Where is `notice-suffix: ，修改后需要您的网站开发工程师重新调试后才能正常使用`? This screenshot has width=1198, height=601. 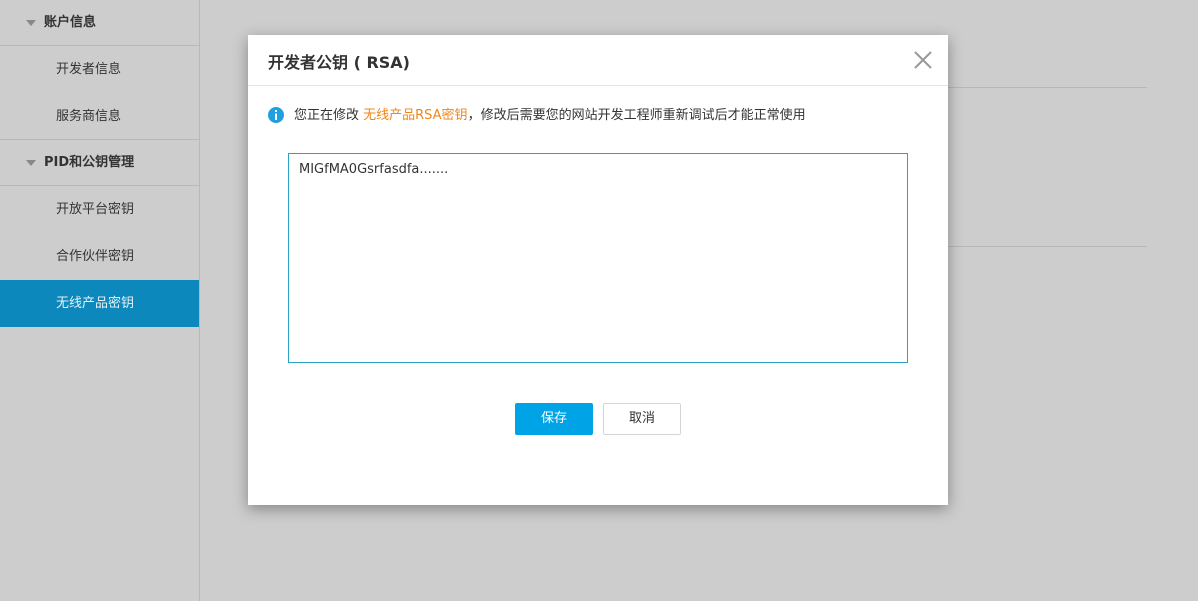 notice-suffix: ，修改后需要您的网站开发工程师重新调试后才能正常使用 is located at coordinates (636, 115).